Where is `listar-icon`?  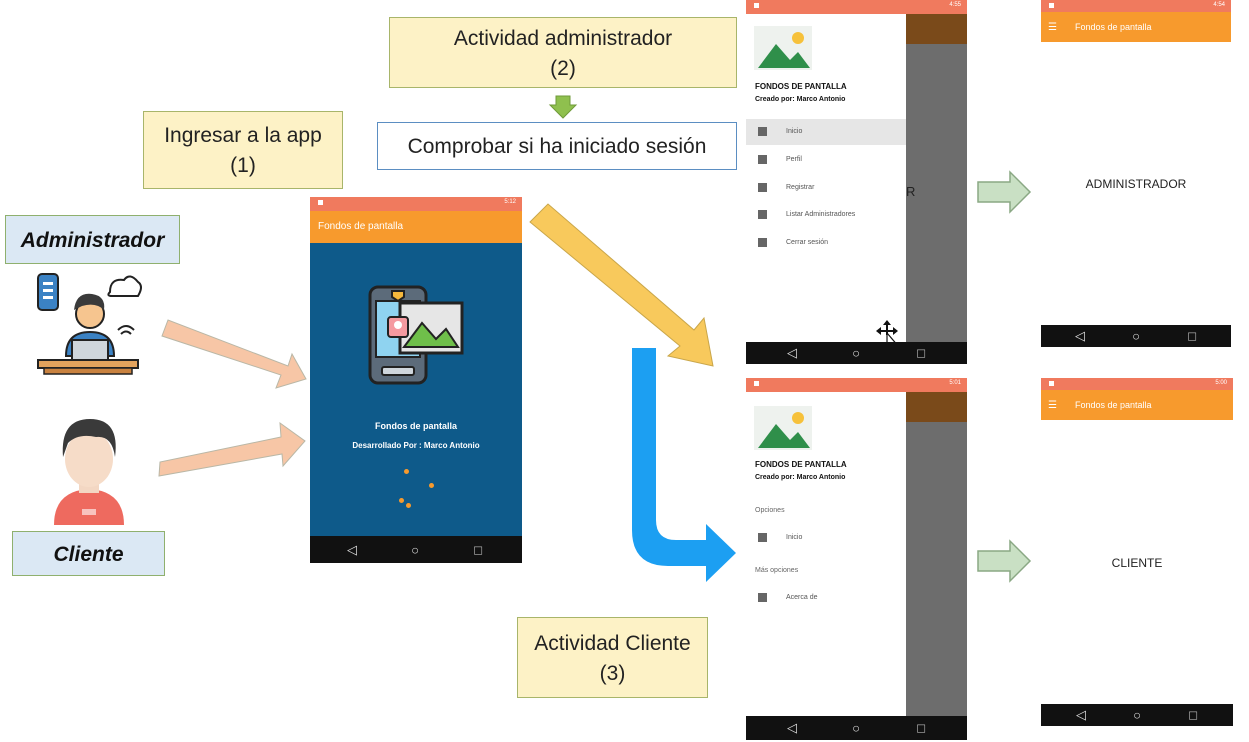
listar-icon is located at coordinates (762, 214).